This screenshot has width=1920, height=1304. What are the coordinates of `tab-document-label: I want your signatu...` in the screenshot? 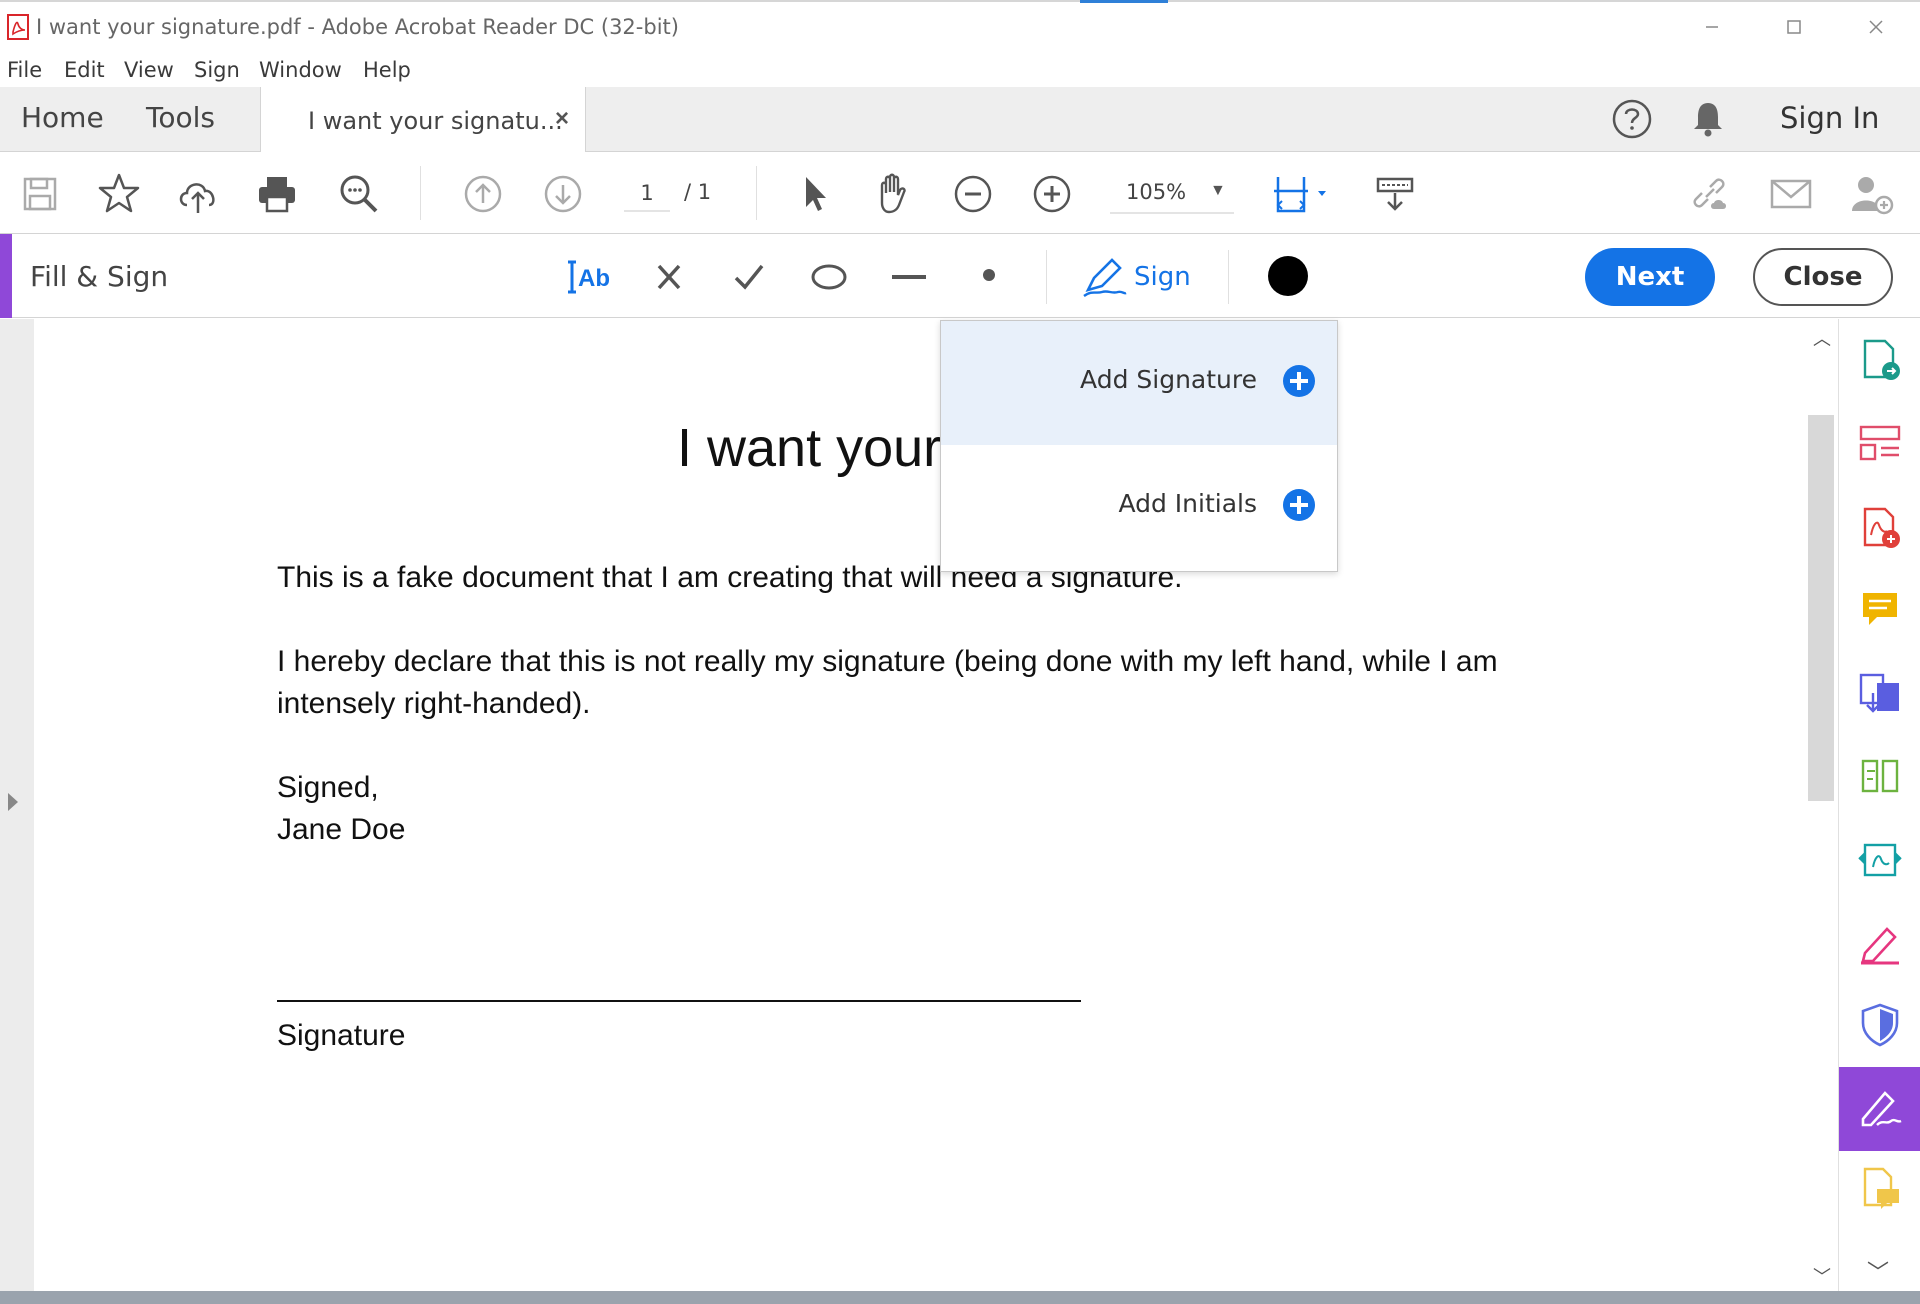 It's located at (435, 121).